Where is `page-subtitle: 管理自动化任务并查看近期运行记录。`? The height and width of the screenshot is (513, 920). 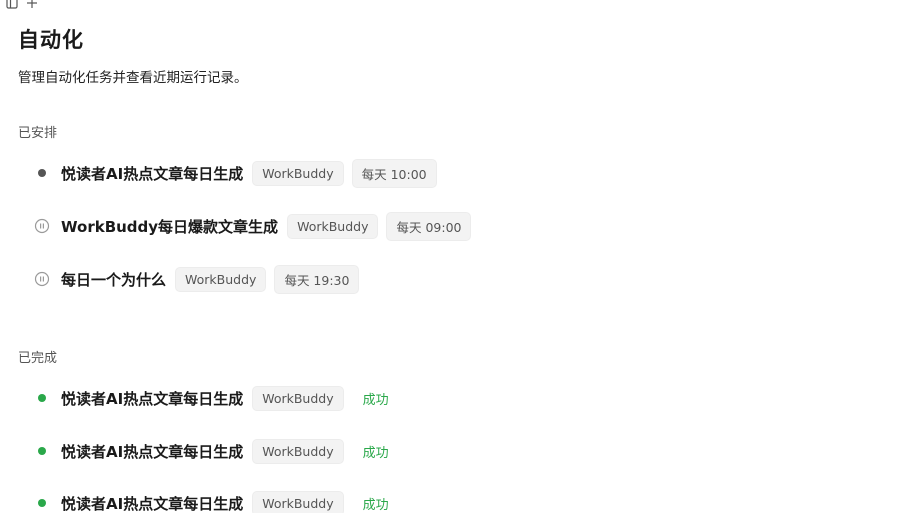 page-subtitle: 管理自动化任务并查看近期运行记录。 is located at coordinates (133, 78).